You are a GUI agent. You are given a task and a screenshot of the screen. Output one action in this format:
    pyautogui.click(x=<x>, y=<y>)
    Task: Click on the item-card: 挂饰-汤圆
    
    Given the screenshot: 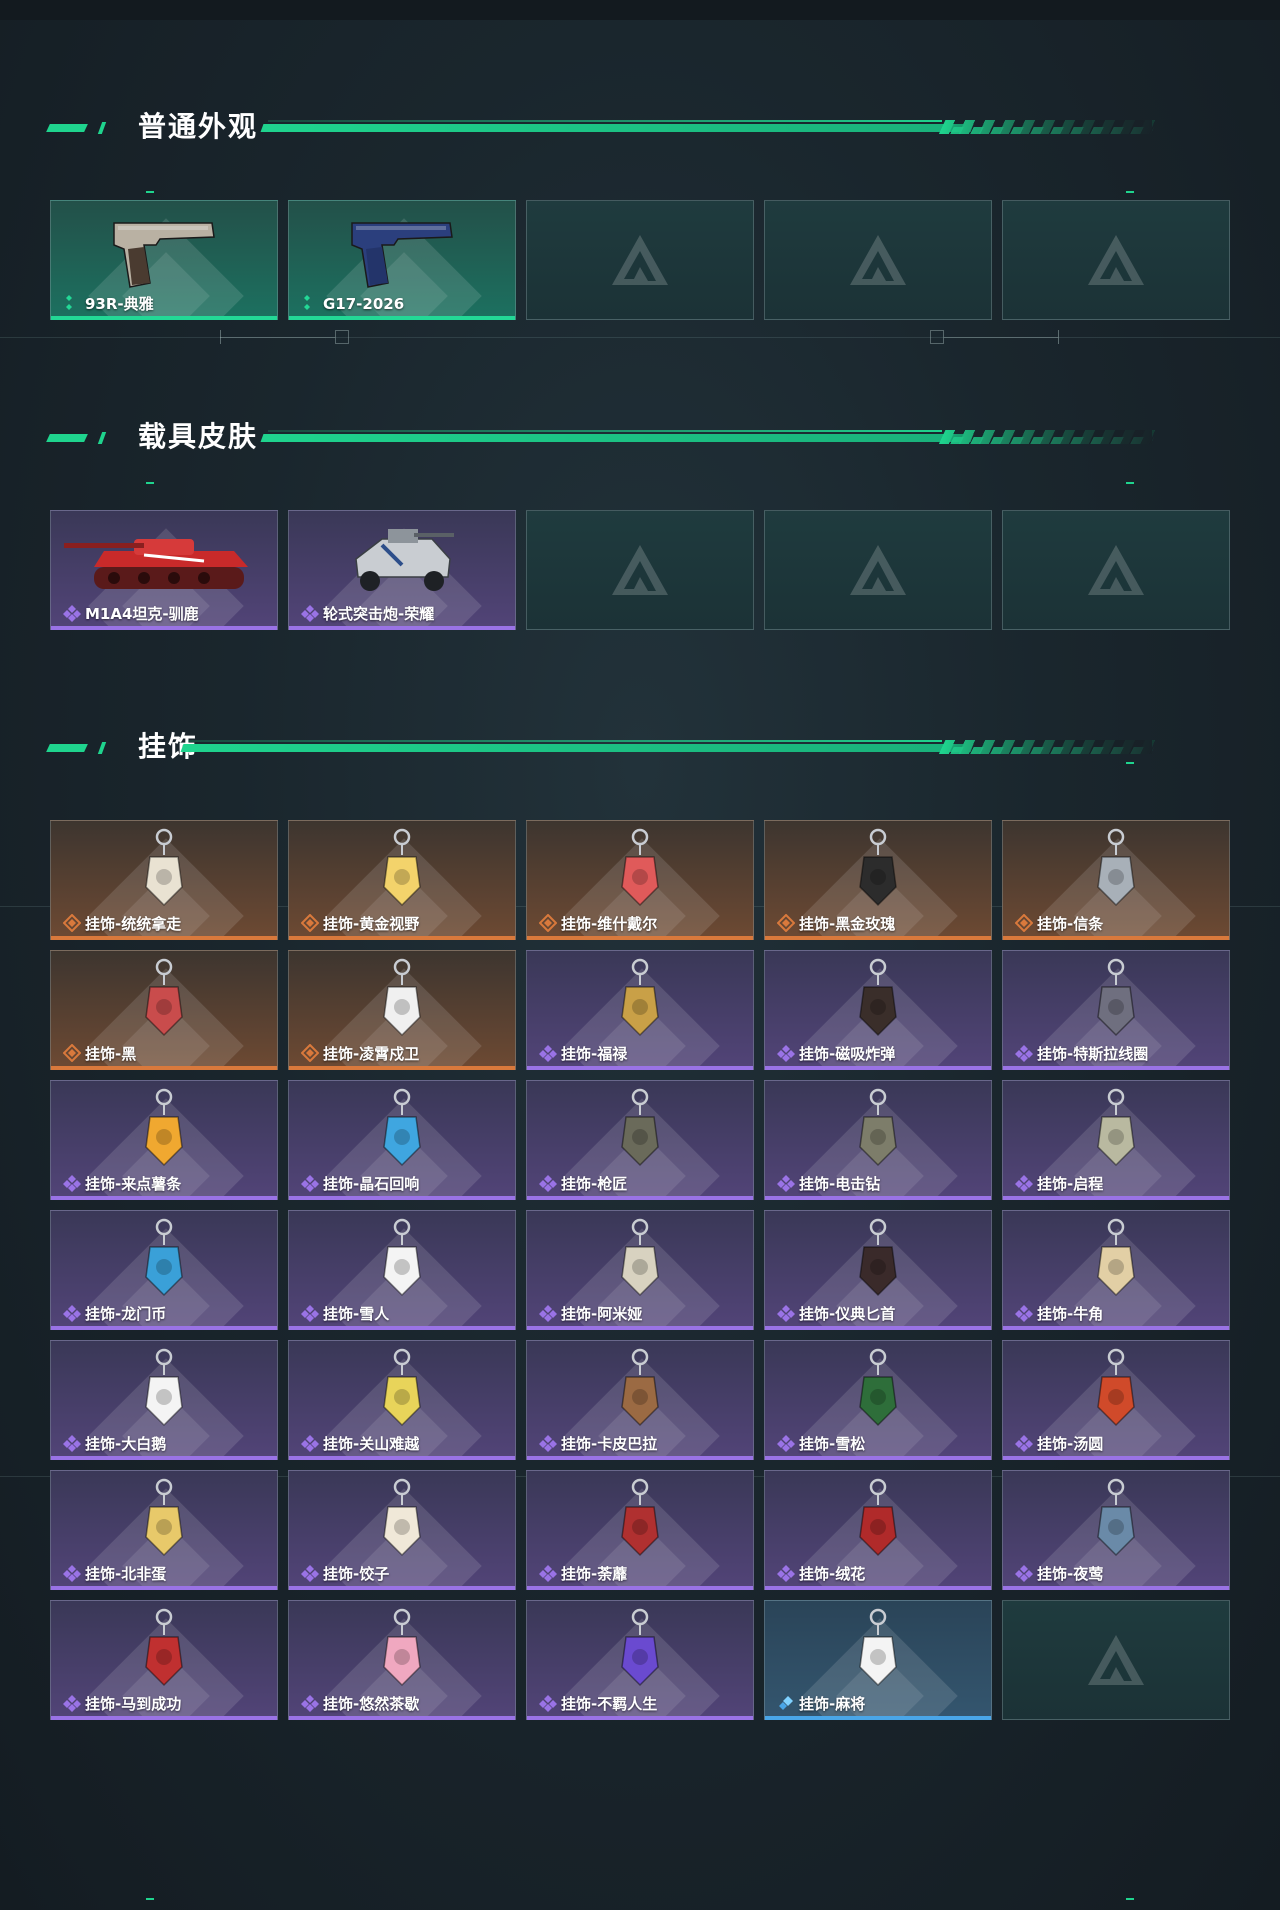 What is the action you would take?
    pyautogui.click(x=1116, y=1400)
    